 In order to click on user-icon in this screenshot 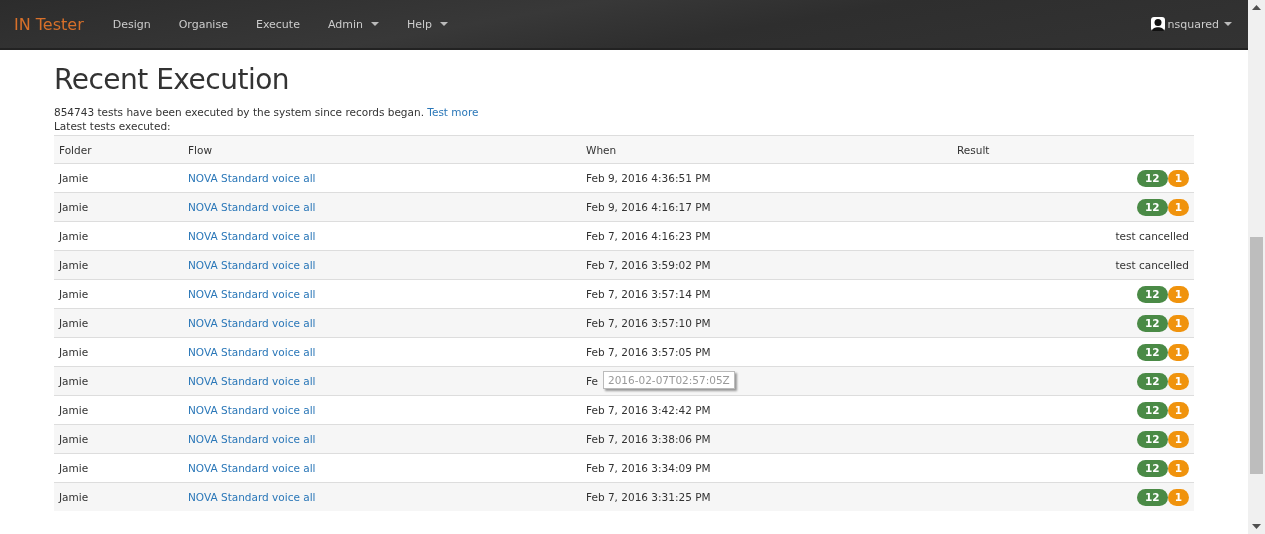, I will do `click(1157, 24)`.